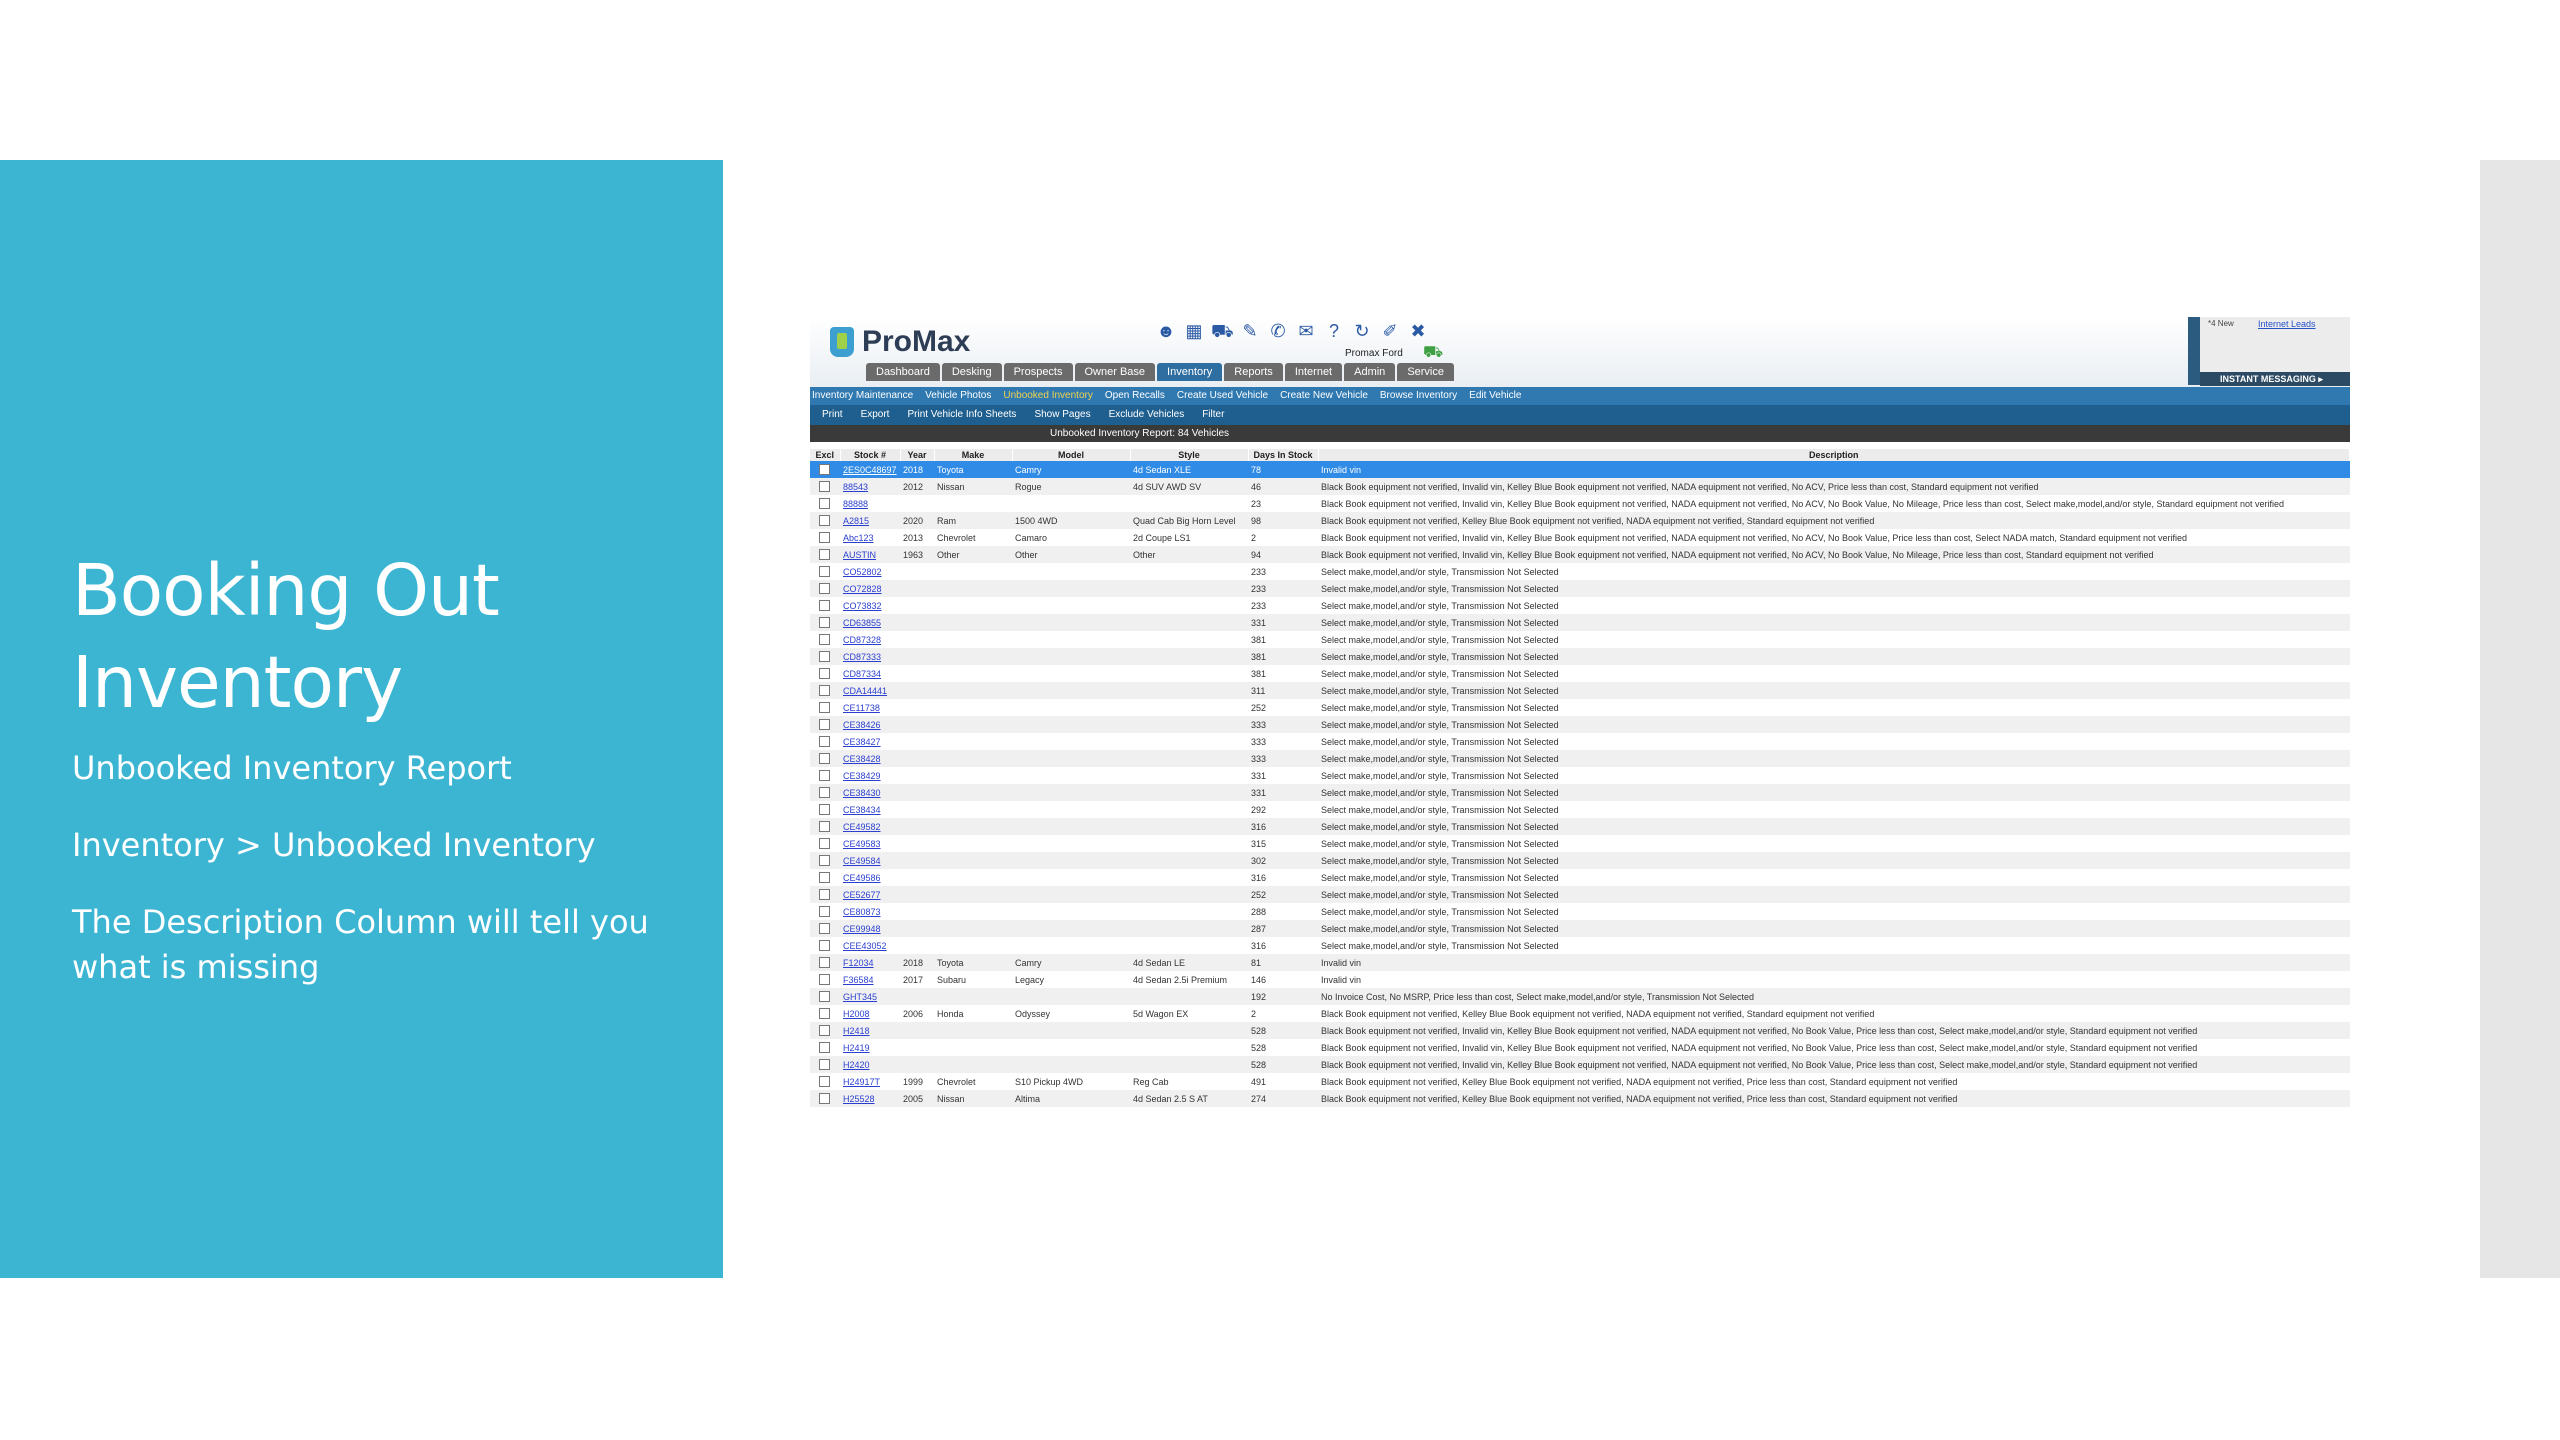  I want to click on col-days-in-stock: Days In Stock, so click(1283, 455).